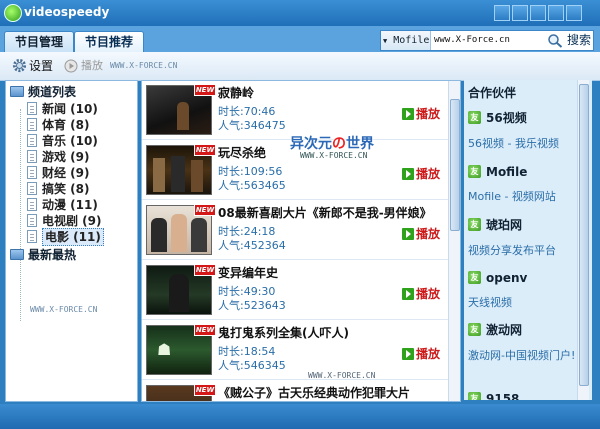 The width and height of the screenshot is (600, 429). I want to click on partners-header: 合作伙伴, so click(492, 93).